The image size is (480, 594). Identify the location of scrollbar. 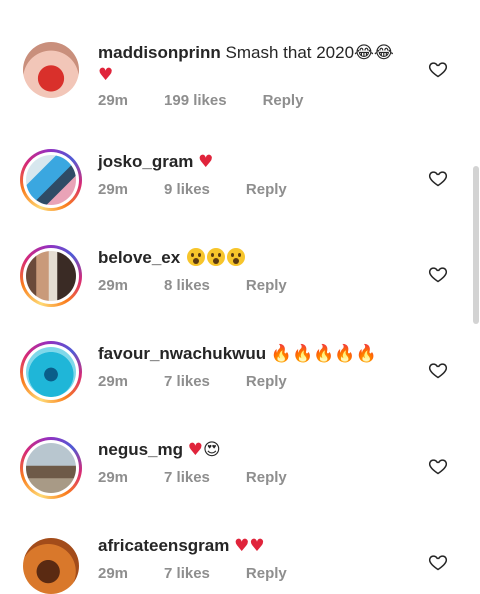
(476, 245).